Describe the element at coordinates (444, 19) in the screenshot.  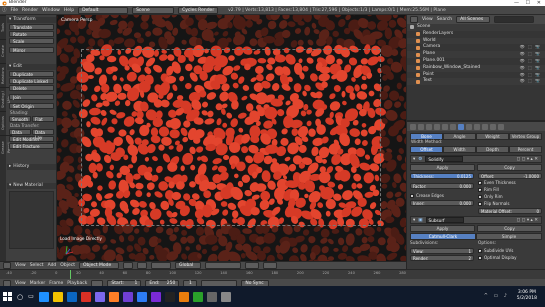
I see `outliner-menu-search: Search` at that location.